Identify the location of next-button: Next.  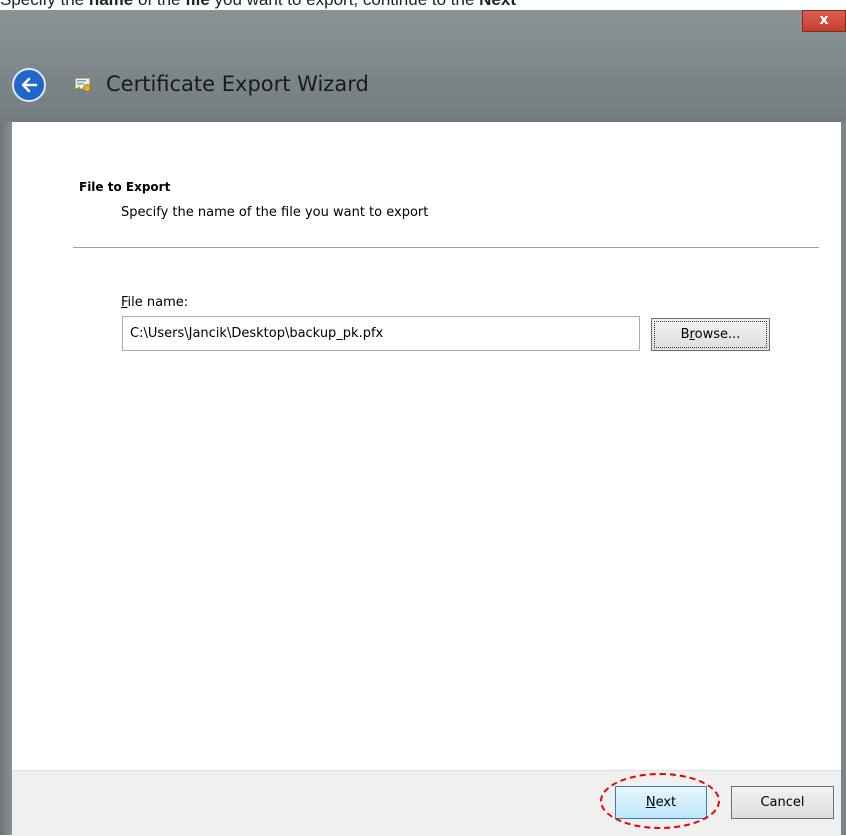
(661, 802).